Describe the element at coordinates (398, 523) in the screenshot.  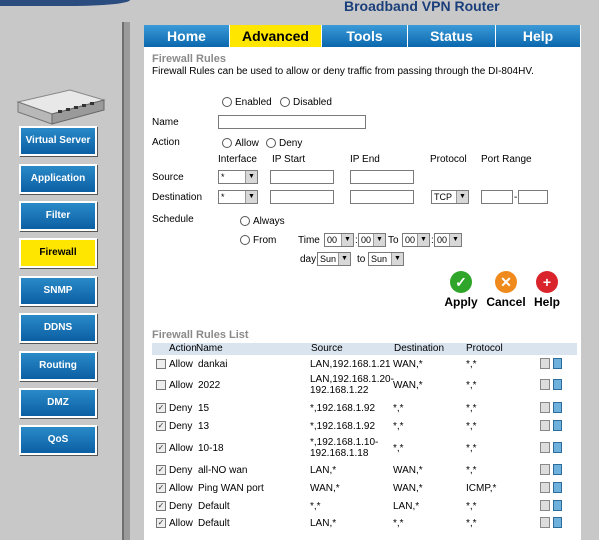
I see `row-destination: *,*` at that location.